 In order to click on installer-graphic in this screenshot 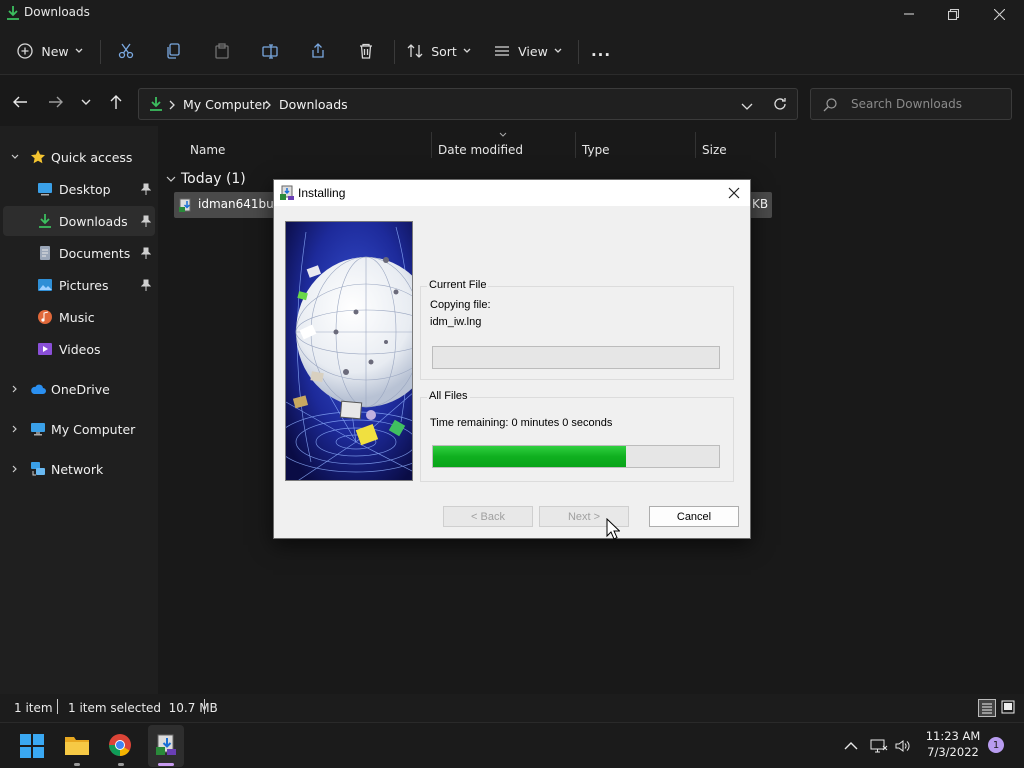, I will do `click(349, 351)`.